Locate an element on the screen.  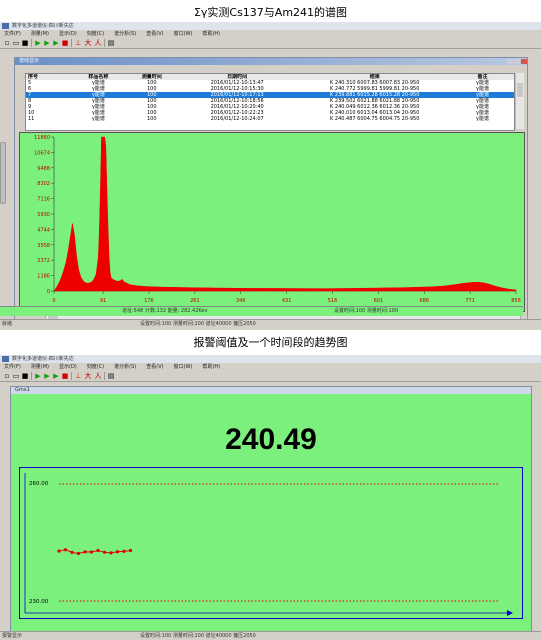
x-tick-label: 346 is located at coordinates (241, 301).